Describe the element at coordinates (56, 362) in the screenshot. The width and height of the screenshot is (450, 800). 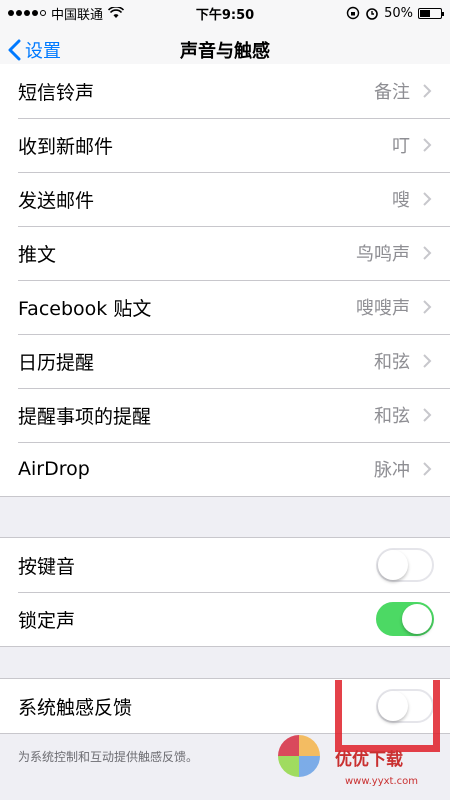
I see `row-label: 日历提醒` at that location.